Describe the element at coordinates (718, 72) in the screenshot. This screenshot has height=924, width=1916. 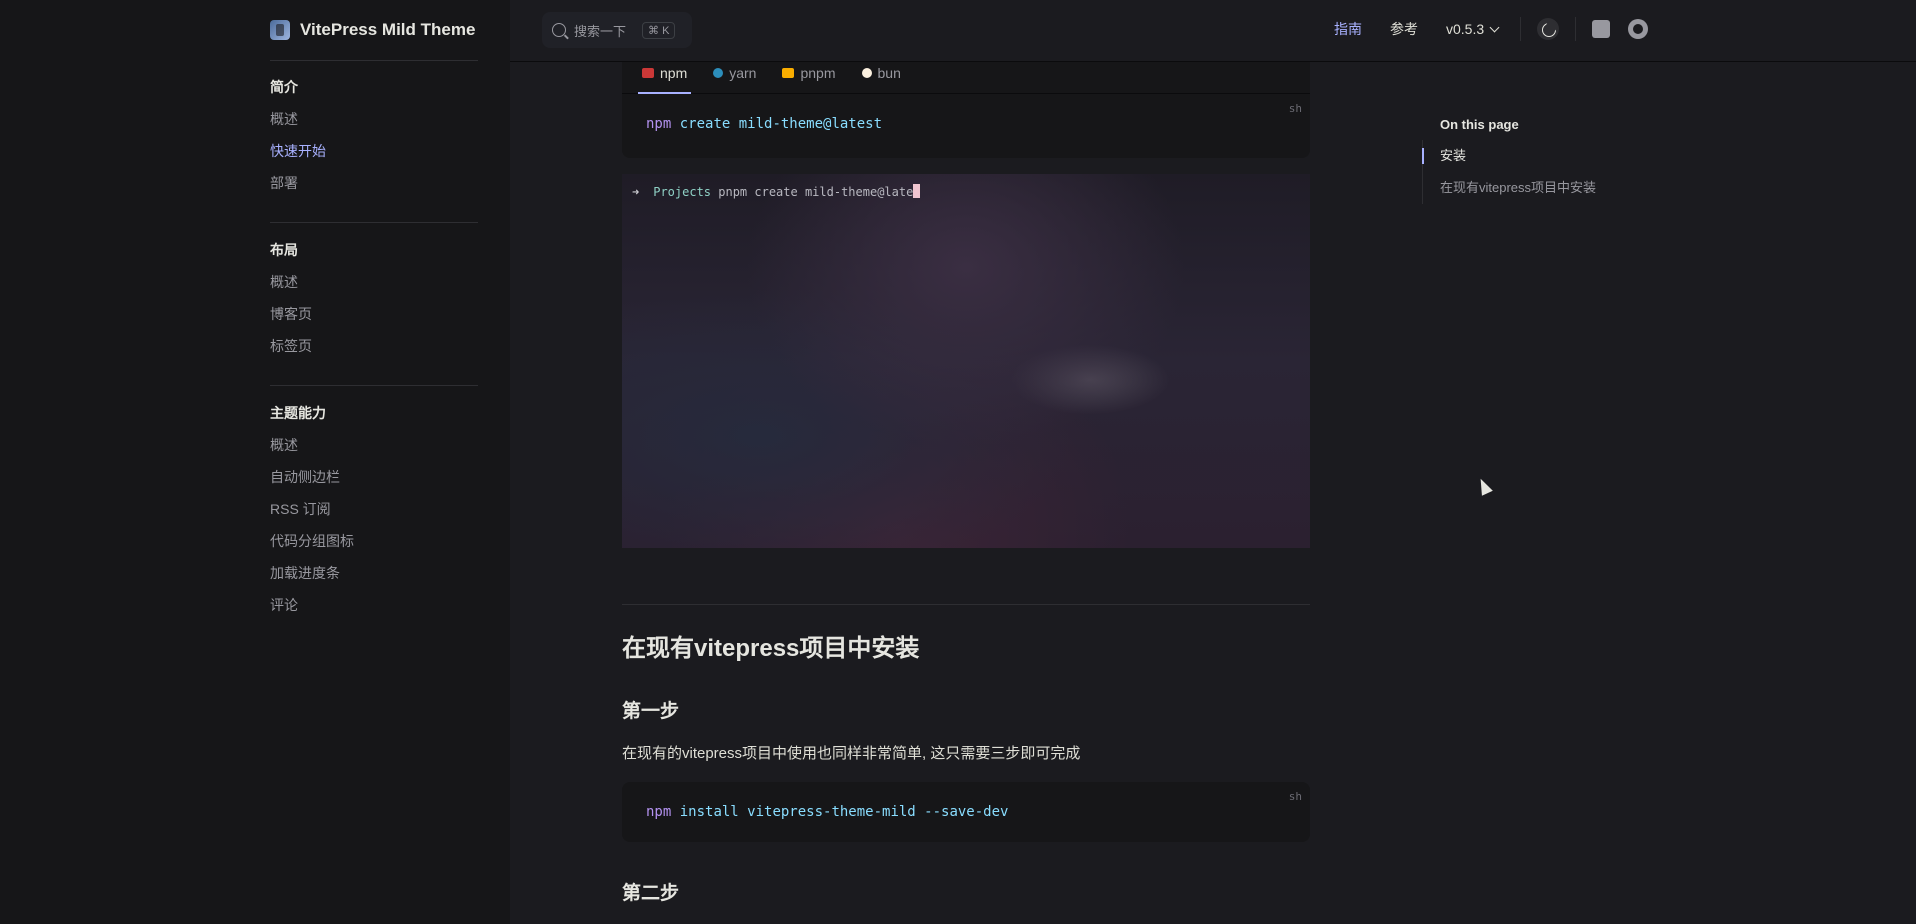
I see `yarn-icon` at that location.